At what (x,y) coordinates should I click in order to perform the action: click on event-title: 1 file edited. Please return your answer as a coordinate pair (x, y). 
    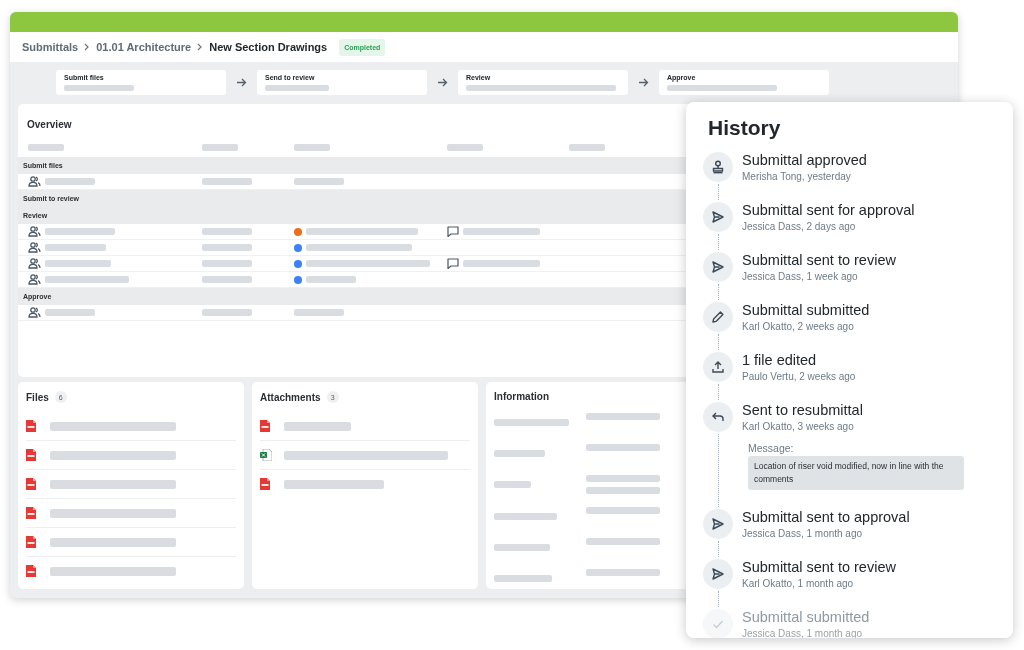
    Looking at the image, I should click on (779, 360).